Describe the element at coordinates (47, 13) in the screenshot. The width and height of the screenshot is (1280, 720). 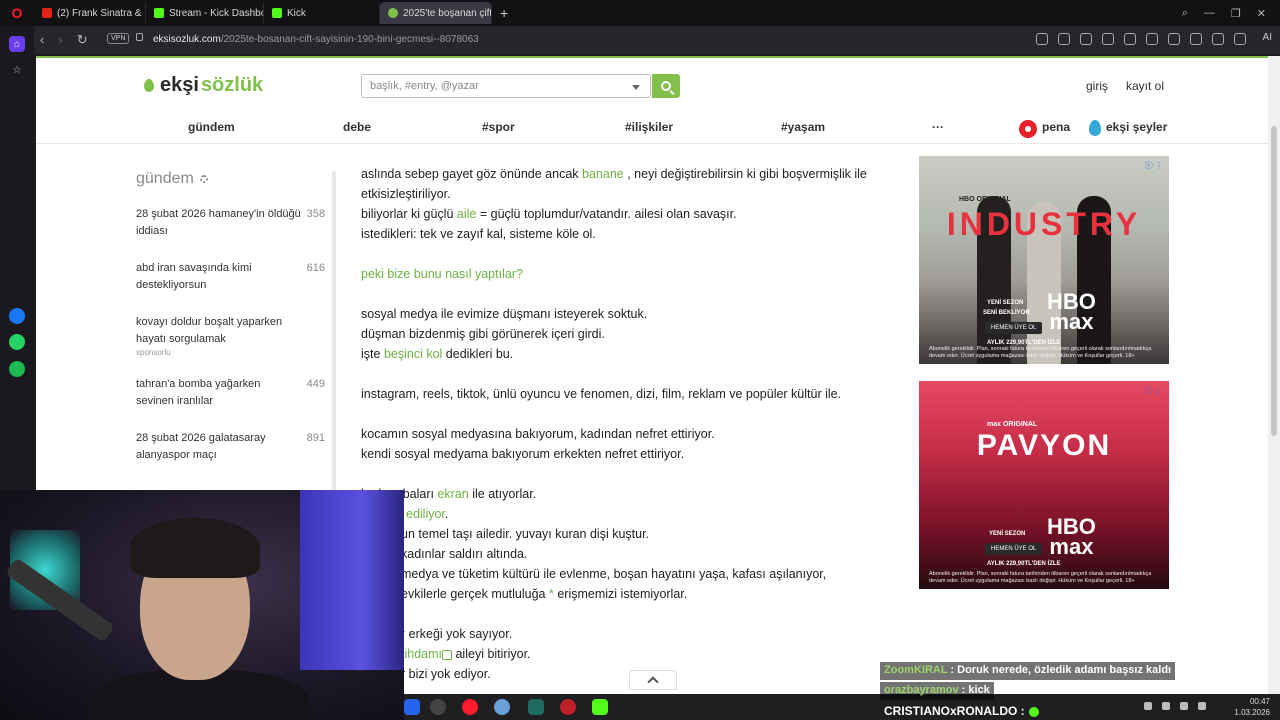
I see `youtube-icon` at that location.